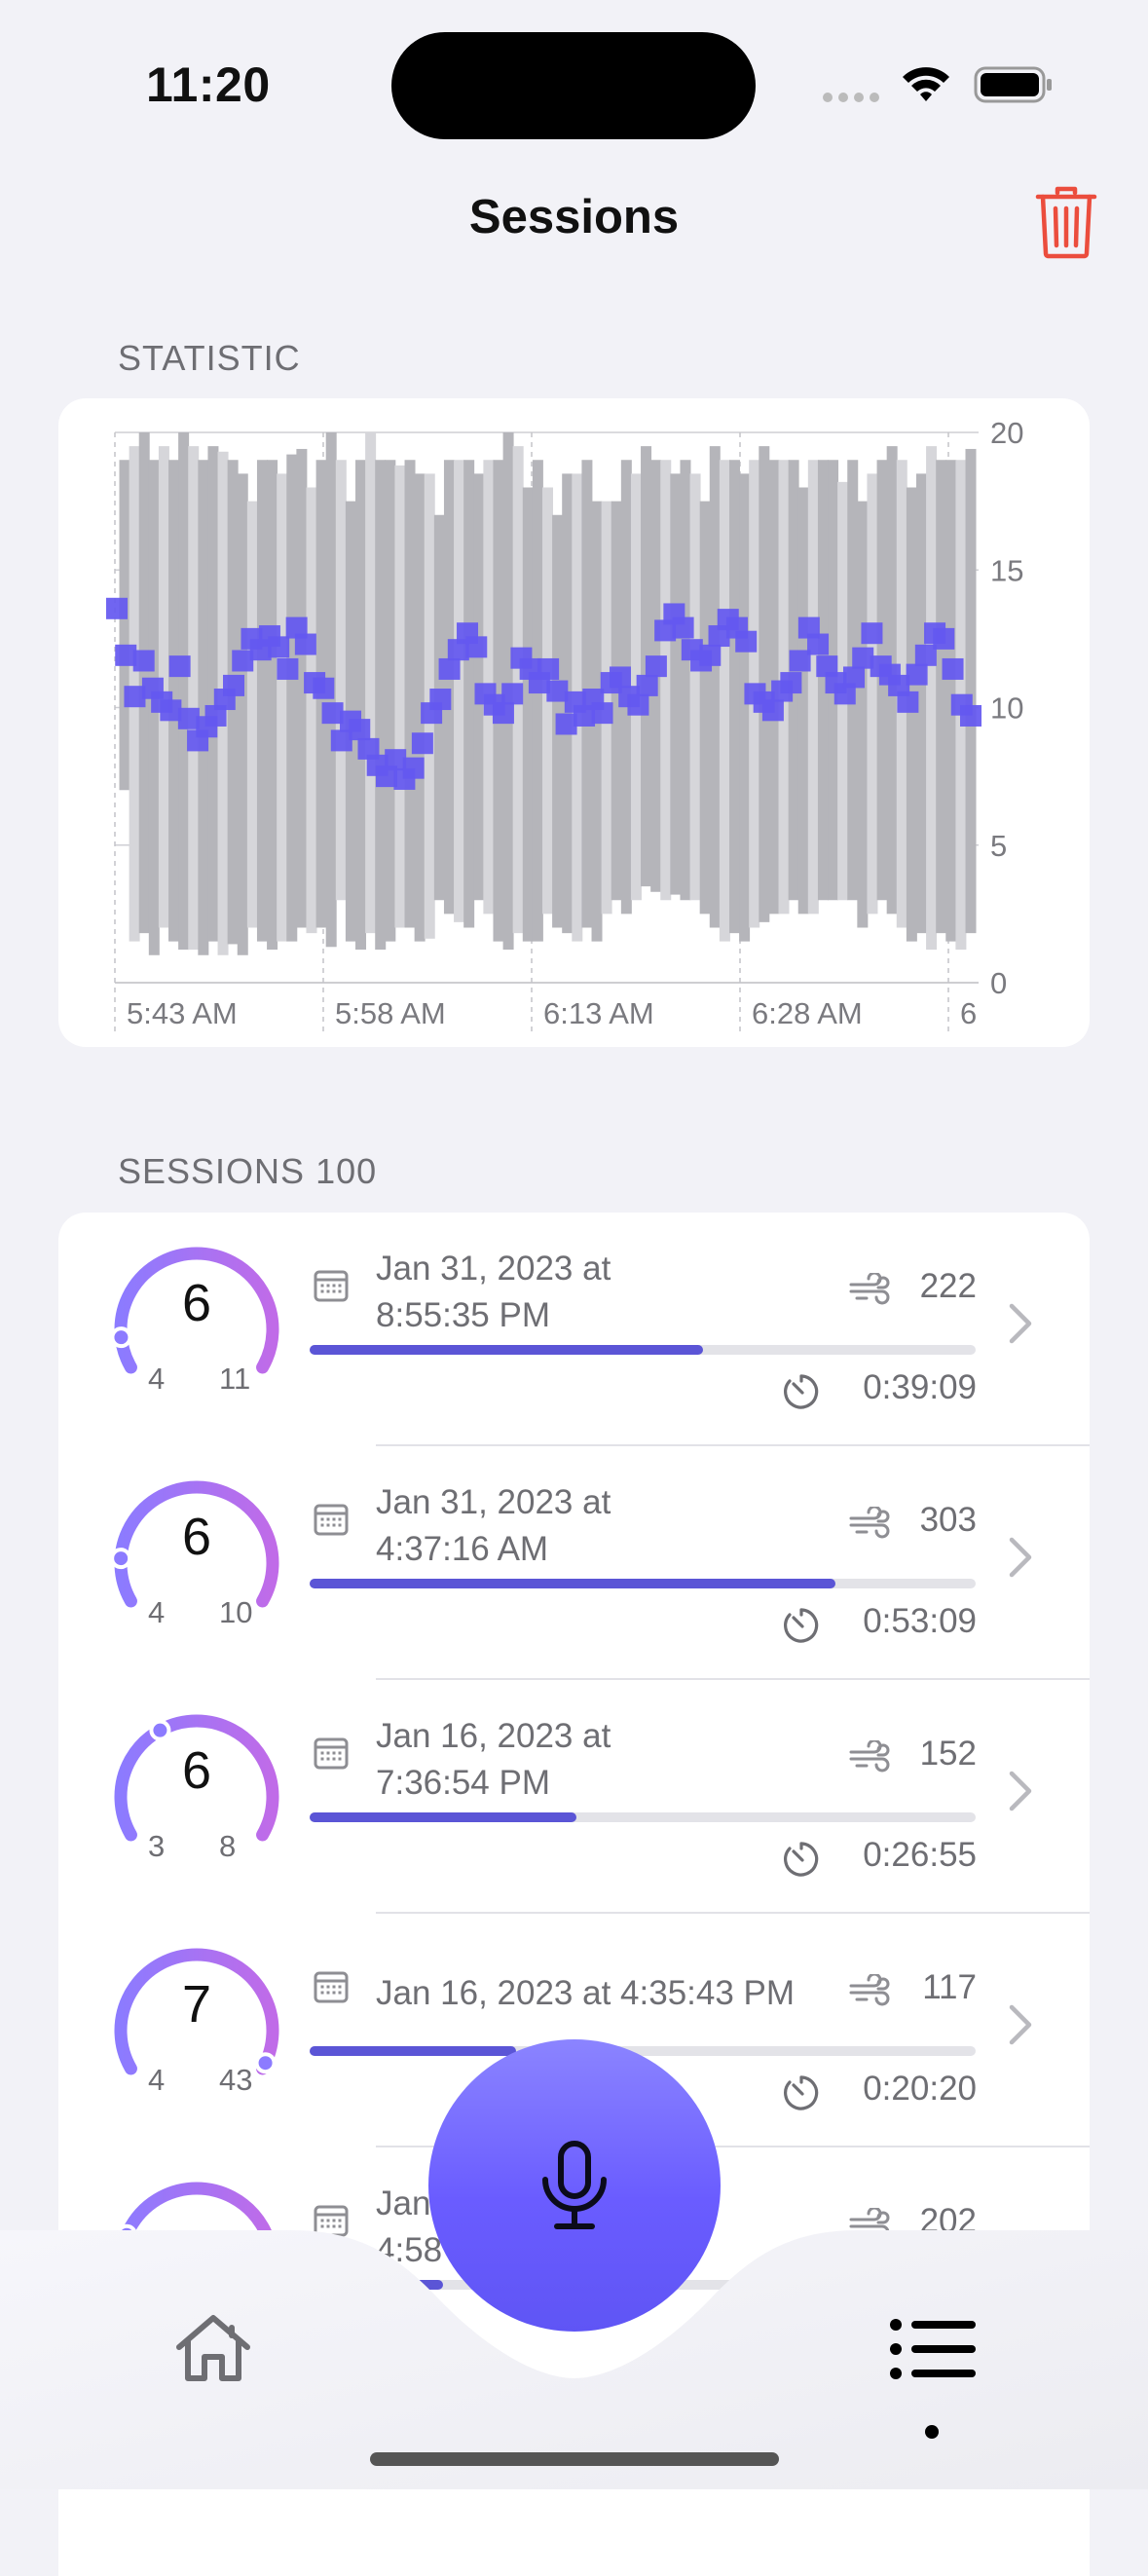  I want to click on session-date: Jan 16, 2023 at 7:36:54 PM, so click(494, 1759).